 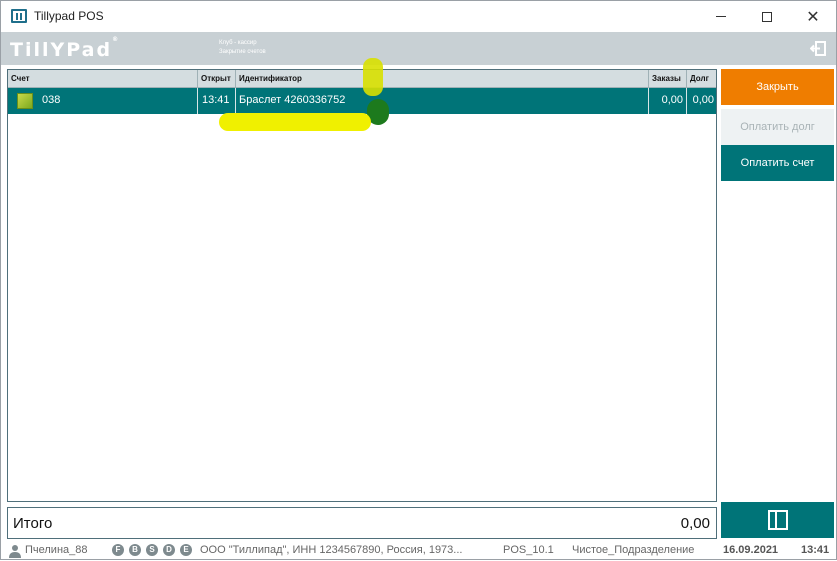 What do you see at coordinates (56, 550) in the screenshot?
I see `current-user: Пчелина_88` at bounding box center [56, 550].